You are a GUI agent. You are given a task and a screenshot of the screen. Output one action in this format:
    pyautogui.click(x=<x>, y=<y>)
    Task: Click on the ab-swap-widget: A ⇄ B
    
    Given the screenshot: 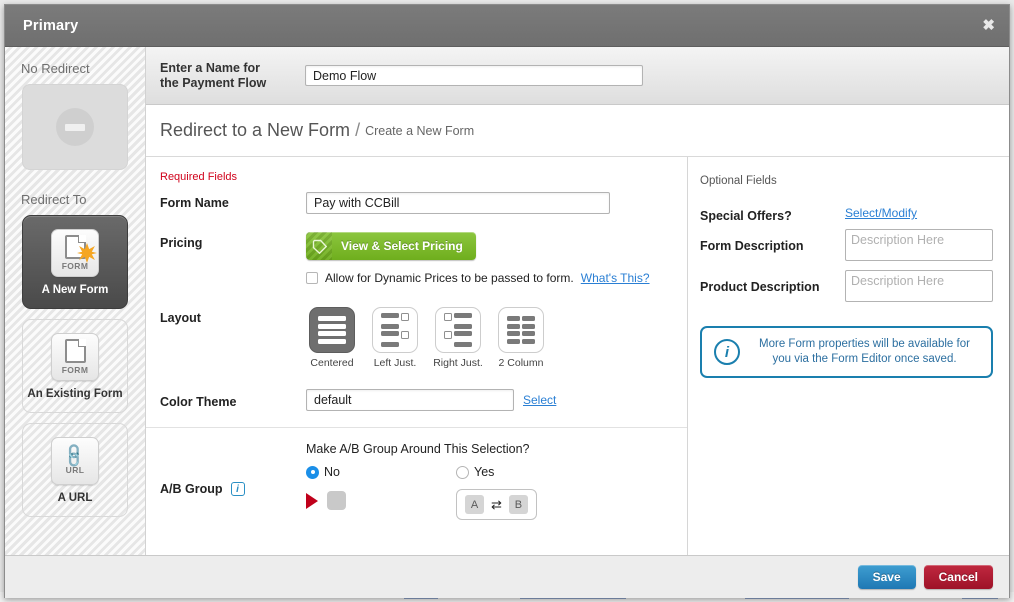 What is the action you would take?
    pyautogui.click(x=496, y=504)
    